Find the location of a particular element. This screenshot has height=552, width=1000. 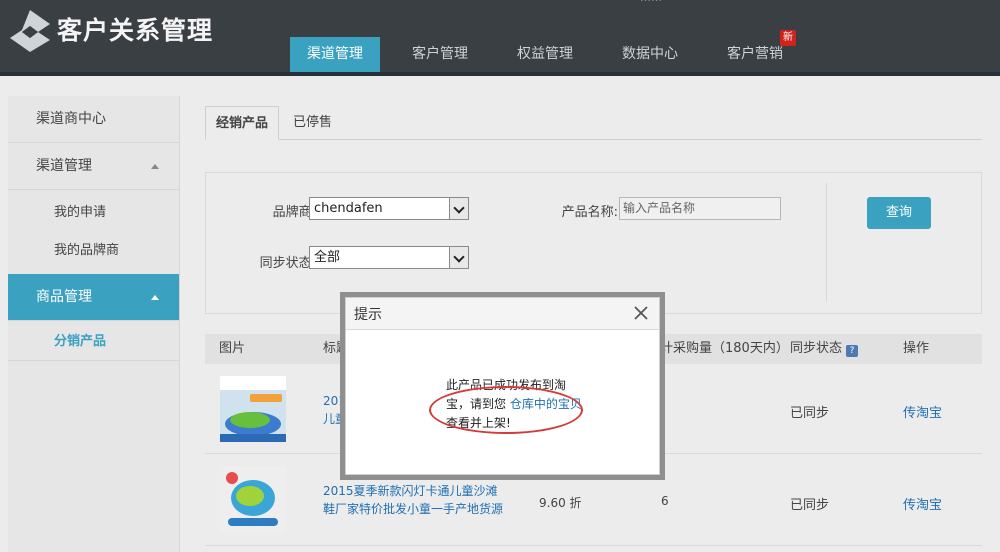

col-header-operation: 操作 is located at coordinates (916, 348).